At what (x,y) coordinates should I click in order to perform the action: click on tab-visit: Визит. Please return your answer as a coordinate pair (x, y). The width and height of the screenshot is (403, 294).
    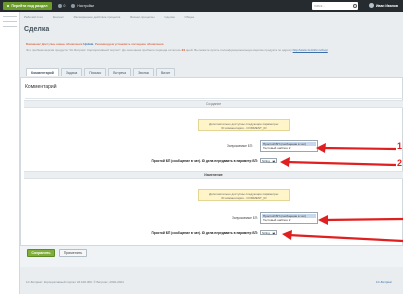
    Looking at the image, I should click on (166, 72).